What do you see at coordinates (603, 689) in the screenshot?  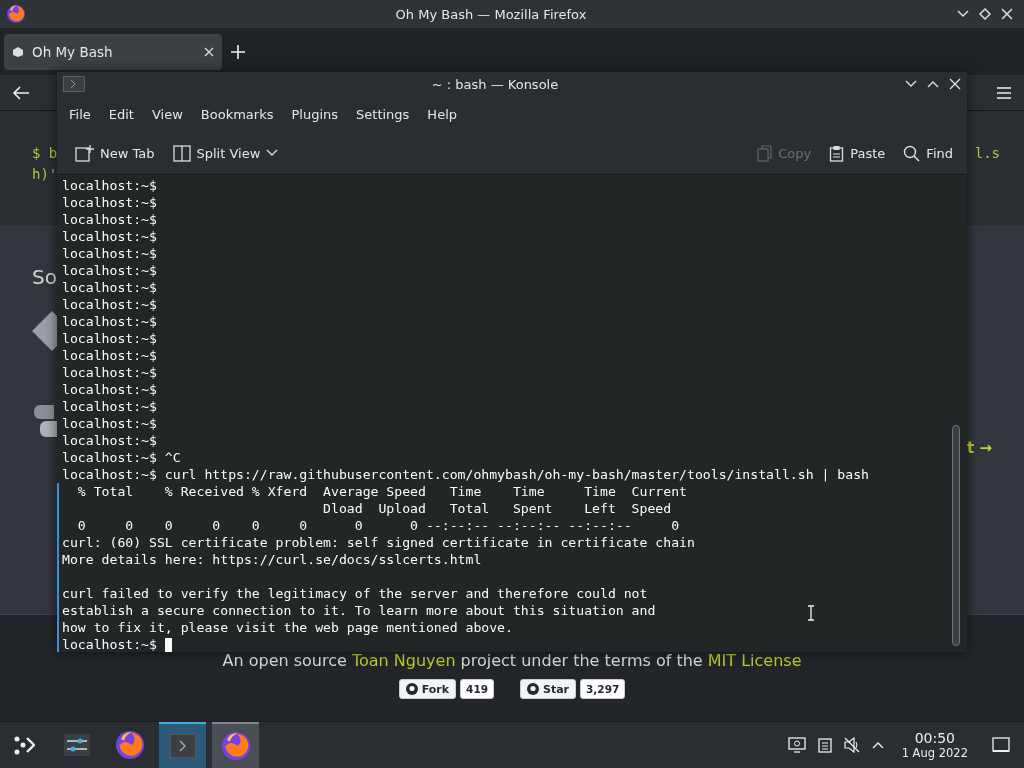 I see `count-badge: 3,297` at bounding box center [603, 689].